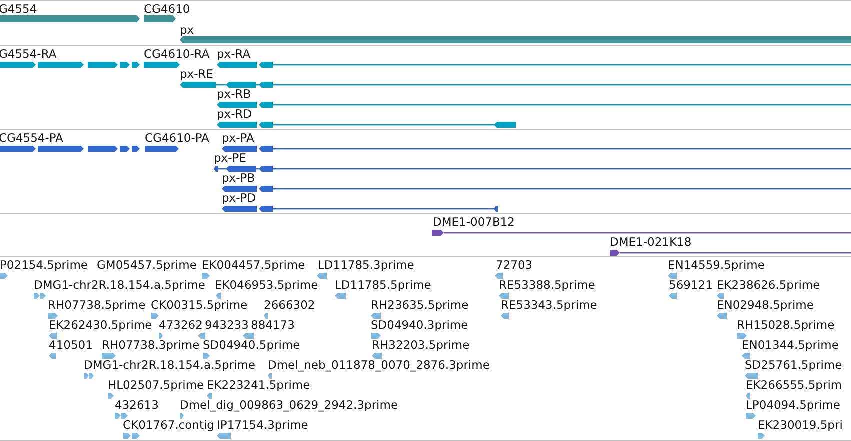 This screenshot has width=851, height=441. What do you see at coordinates (716, 265) in the screenshot?
I see `feature-label: EN14559.5prime` at bounding box center [716, 265].